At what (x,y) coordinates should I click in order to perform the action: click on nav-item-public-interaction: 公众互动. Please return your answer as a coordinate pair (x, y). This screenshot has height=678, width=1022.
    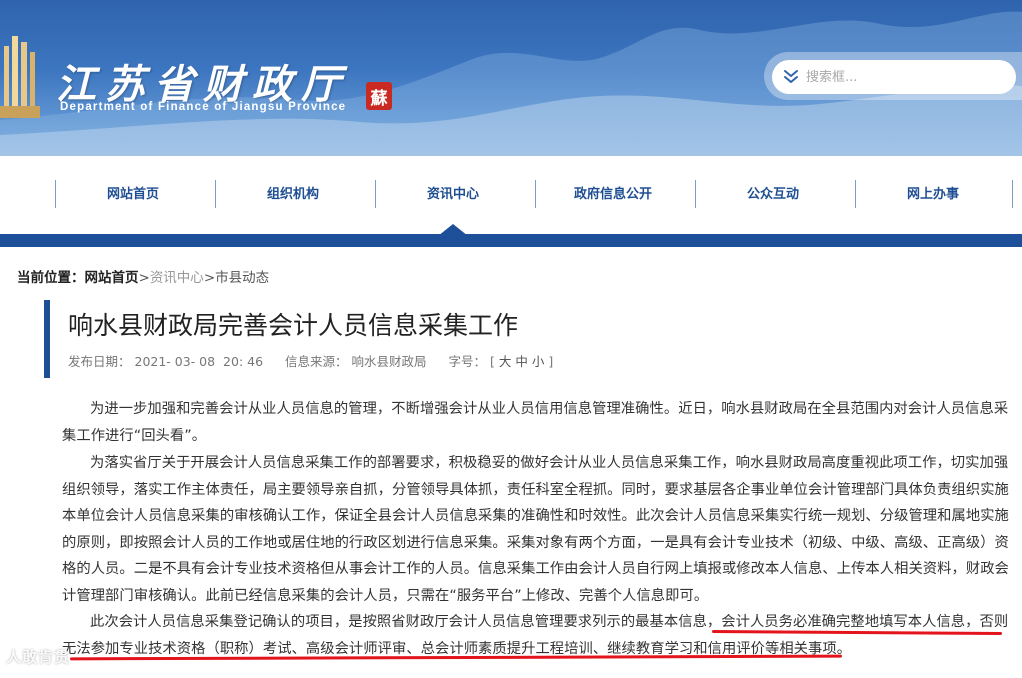
    Looking at the image, I should click on (773, 195).